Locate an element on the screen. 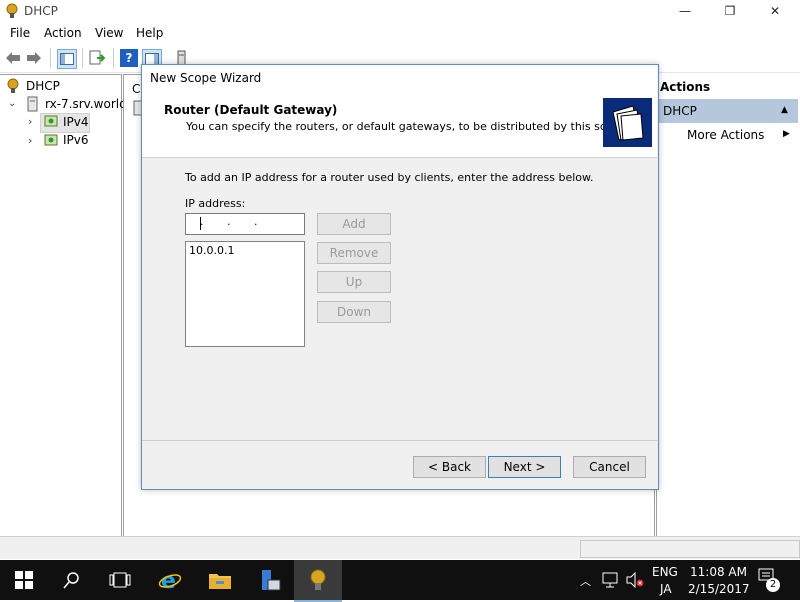 The height and width of the screenshot is (602, 800). actions-section-label: DHCP is located at coordinates (680, 111).